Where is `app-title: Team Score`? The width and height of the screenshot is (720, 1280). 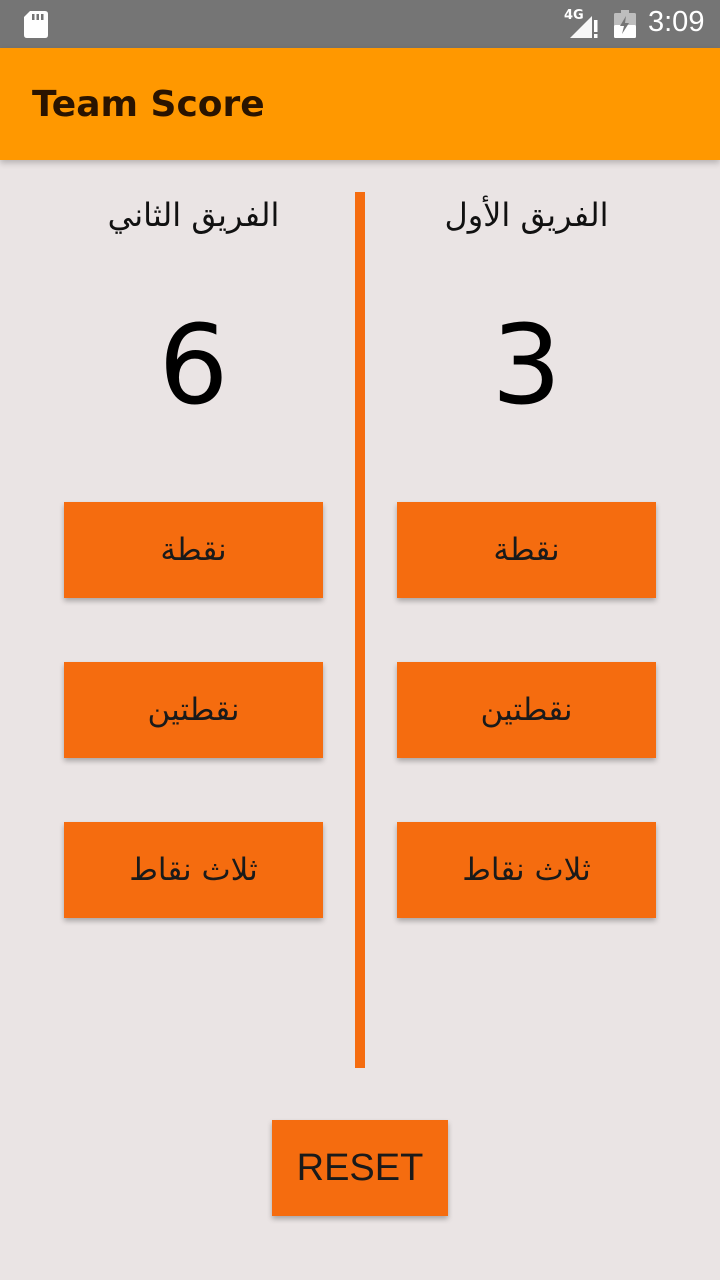 app-title: Team Score is located at coordinates (148, 104).